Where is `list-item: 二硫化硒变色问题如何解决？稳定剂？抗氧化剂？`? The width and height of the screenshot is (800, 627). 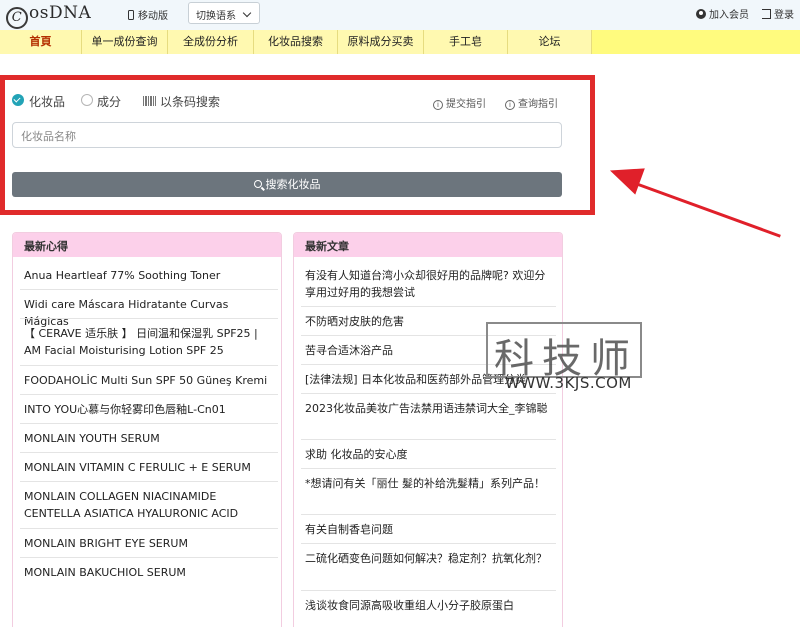
list-item: 二硫化硒变色问题如何解决？稳定剂？抗氧化剂？ is located at coordinates (427, 558).